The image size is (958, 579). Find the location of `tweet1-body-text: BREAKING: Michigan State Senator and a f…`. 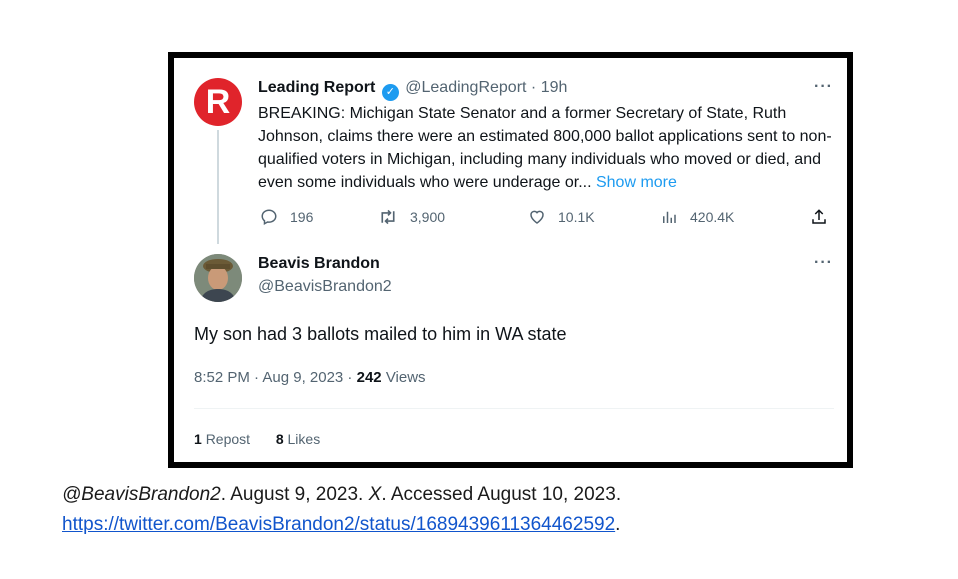

tweet1-body-text: BREAKING: Michigan State Senator and a f… is located at coordinates (545, 148).